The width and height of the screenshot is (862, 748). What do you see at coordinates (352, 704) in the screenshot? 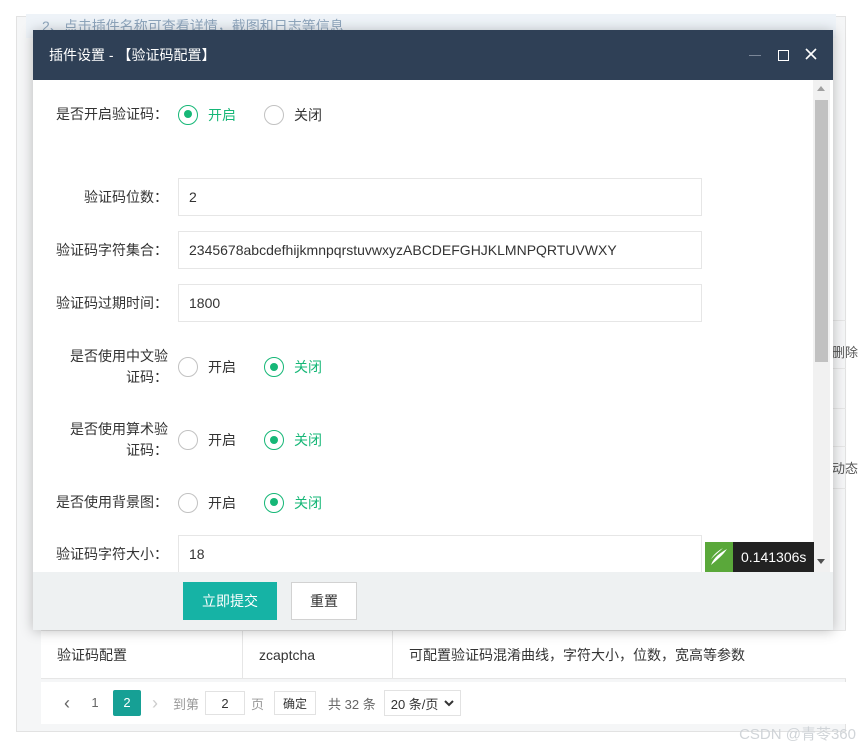
I see `total-count: 共 32 条` at bounding box center [352, 704].